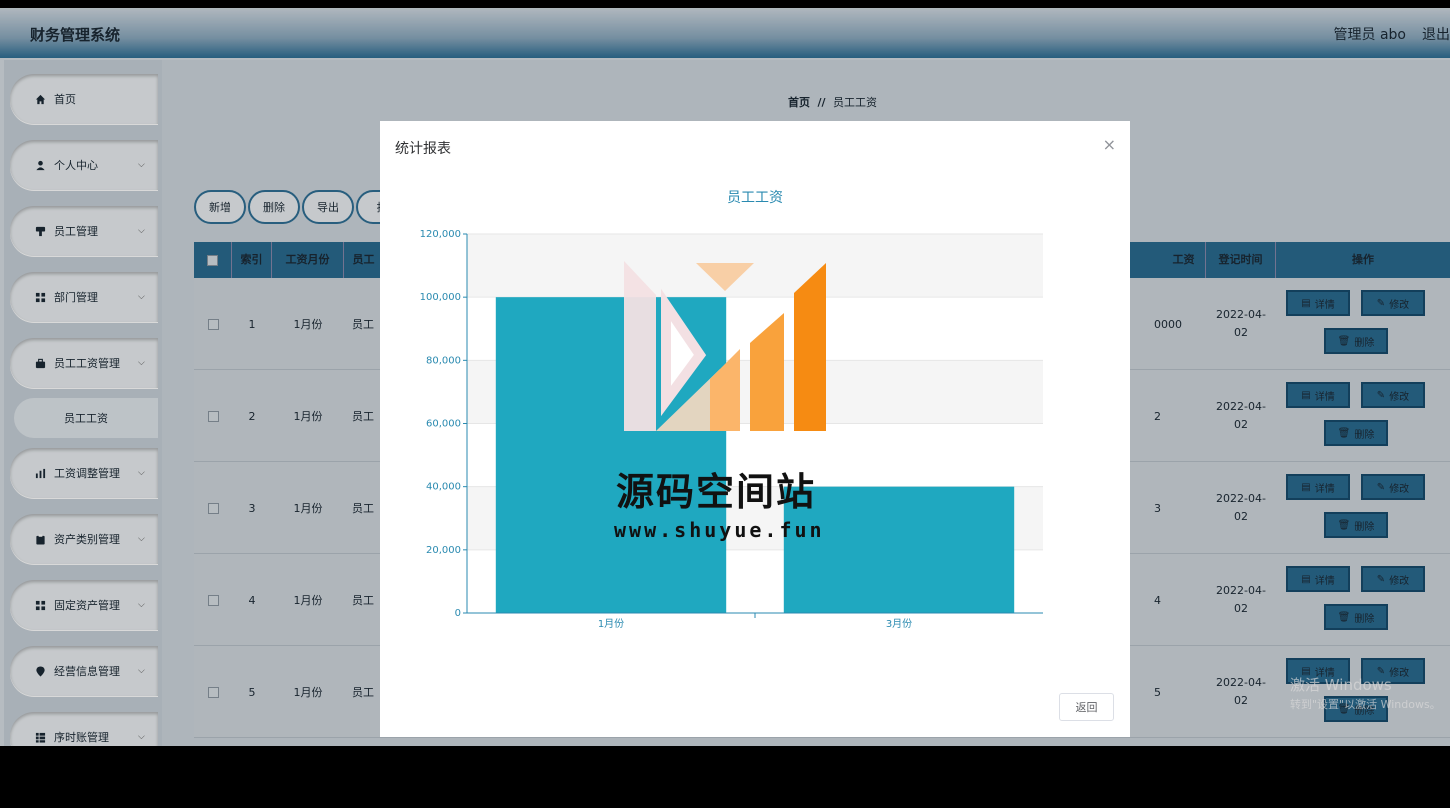 Image resolution: width=1450 pixels, height=808 pixels. I want to click on watermark-url: www.shuyue.fun, so click(719, 530).